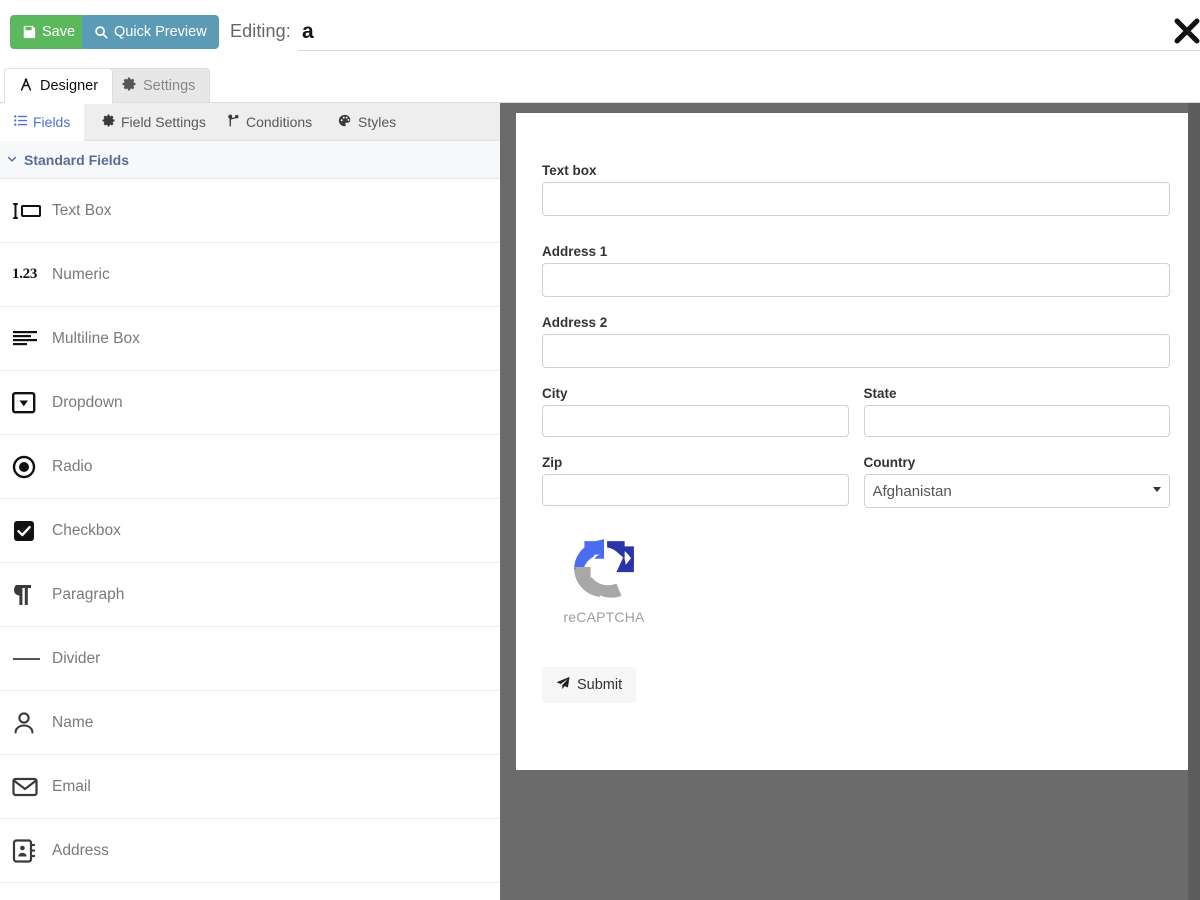  I want to click on field-item-multiline-box: Multiline Box, so click(250, 339).